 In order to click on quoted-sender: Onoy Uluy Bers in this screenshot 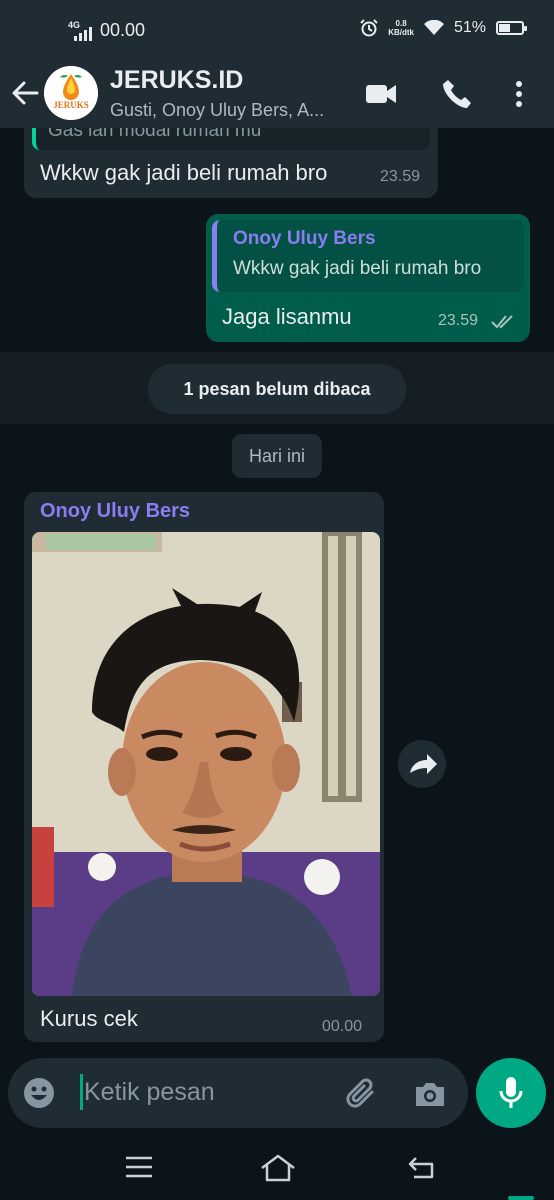, I will do `click(304, 238)`.